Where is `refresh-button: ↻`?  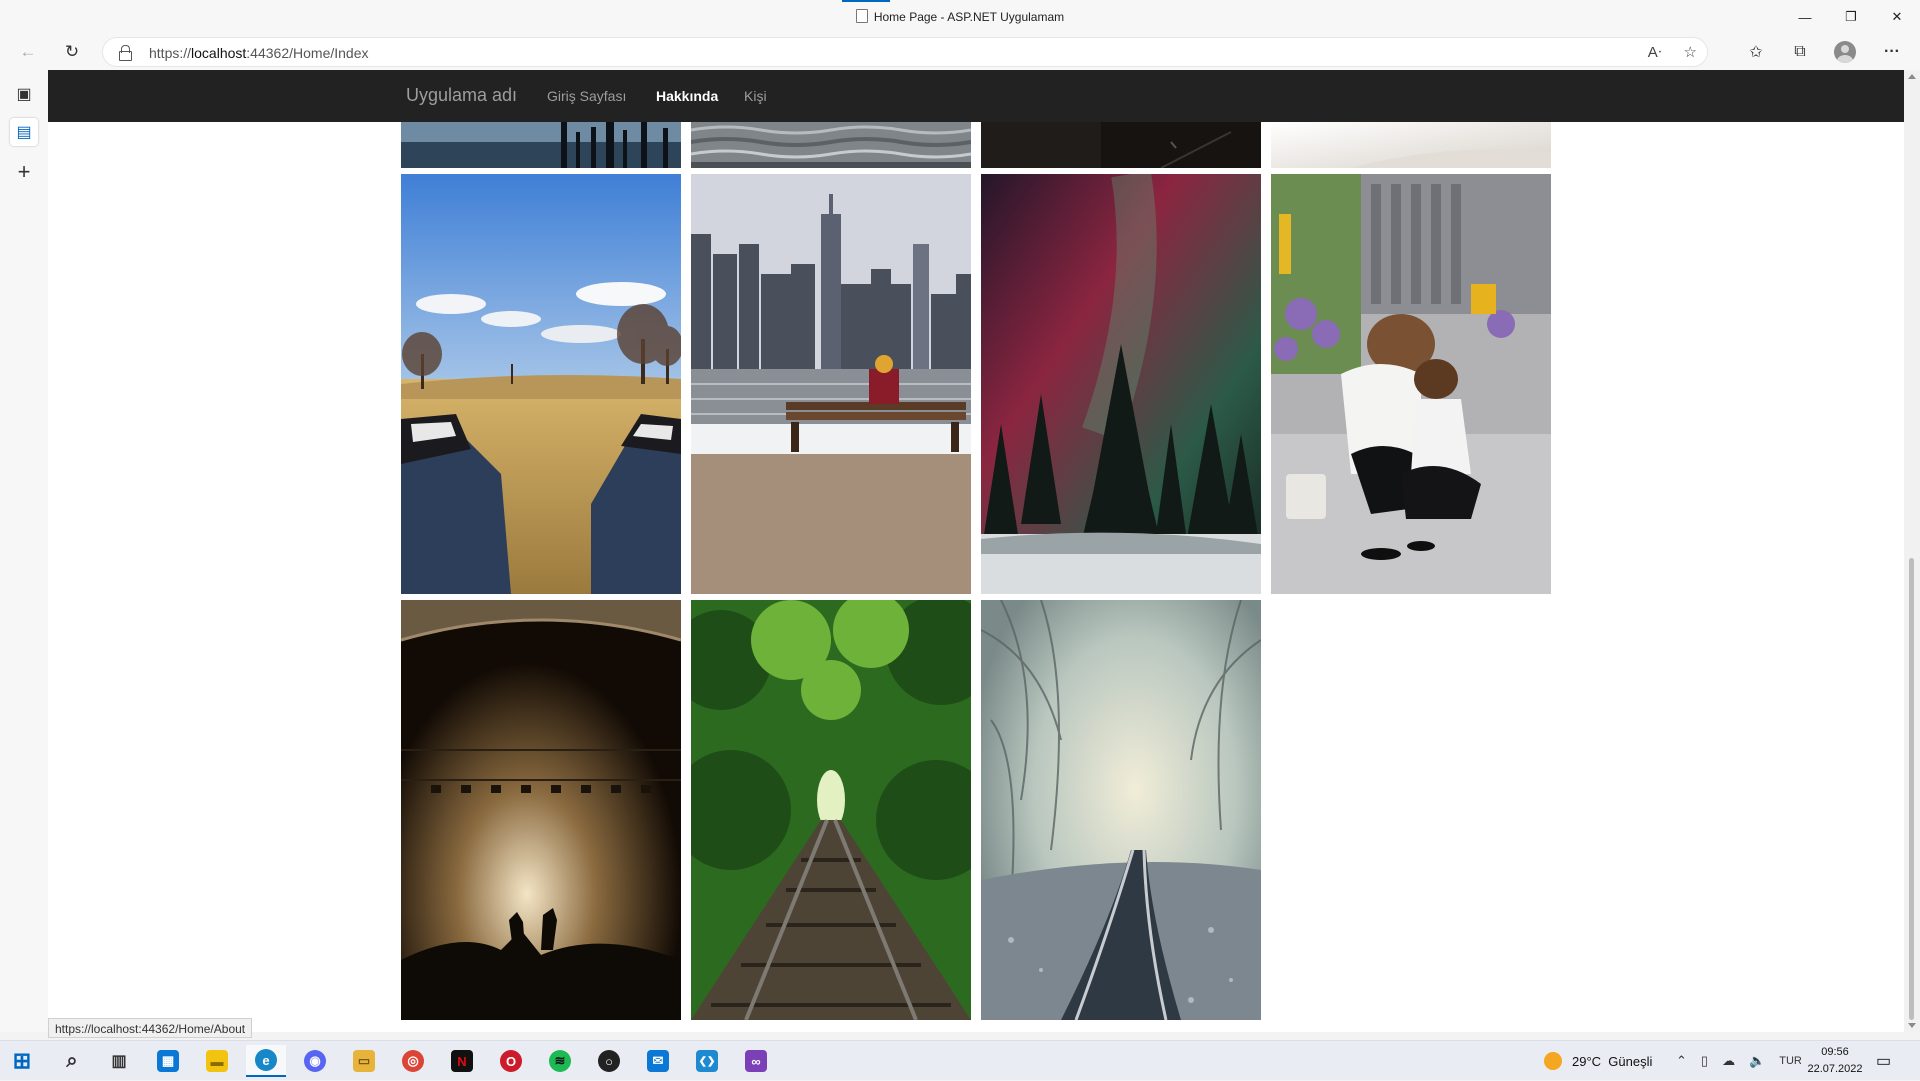 refresh-button: ↻ is located at coordinates (72, 52).